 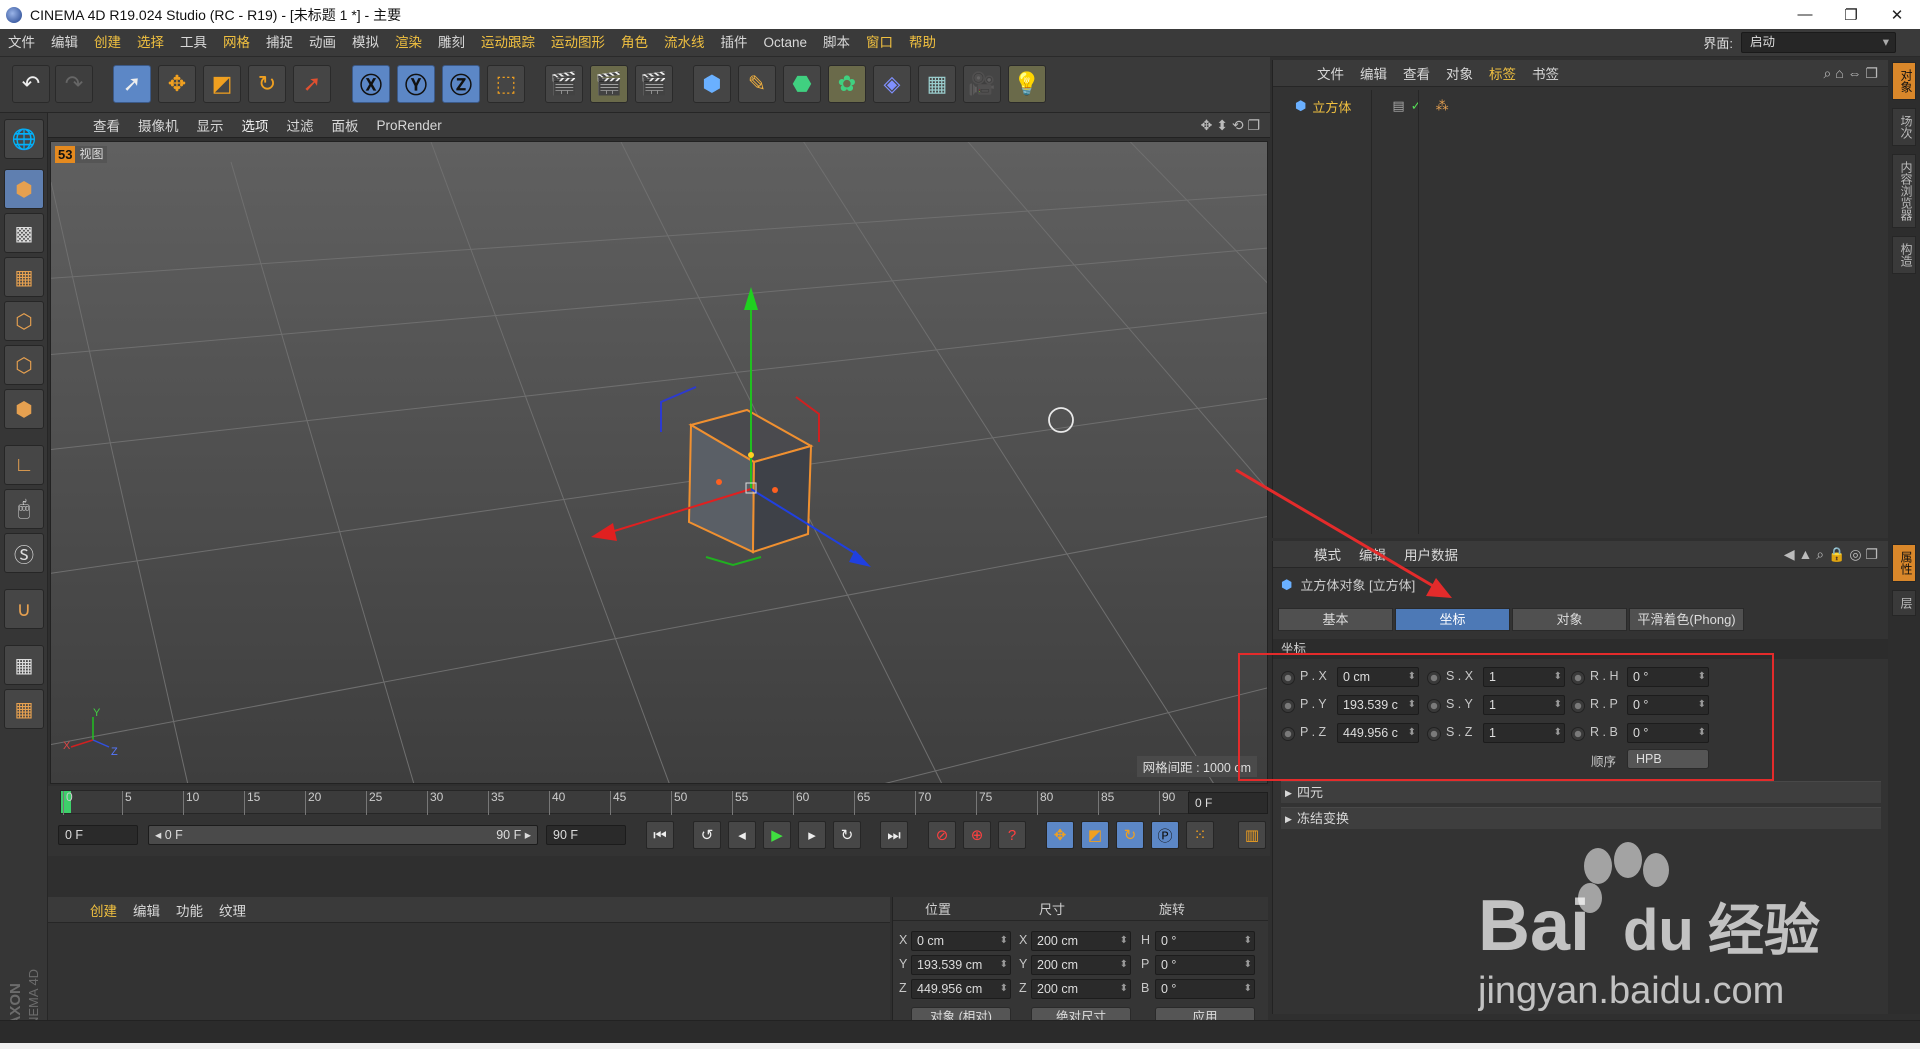 What do you see at coordinates (24, 139) in the screenshot?
I see `make-editable-icon: 🌐` at bounding box center [24, 139].